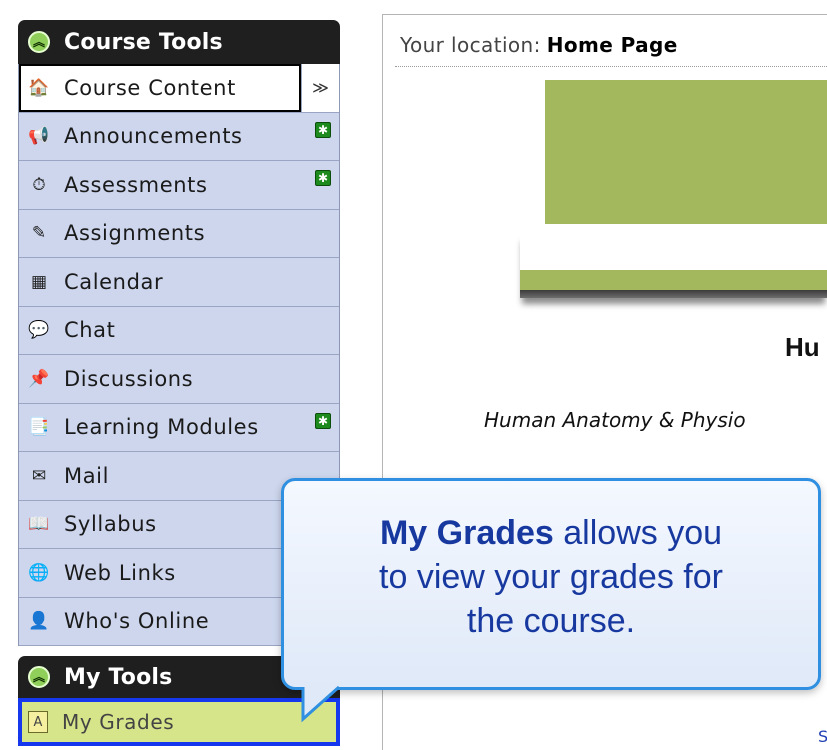 Image resolution: width=827 pixels, height=750 pixels. Describe the element at coordinates (638, 533) in the screenshot. I see `callout-line-1-rest: allows you` at that location.